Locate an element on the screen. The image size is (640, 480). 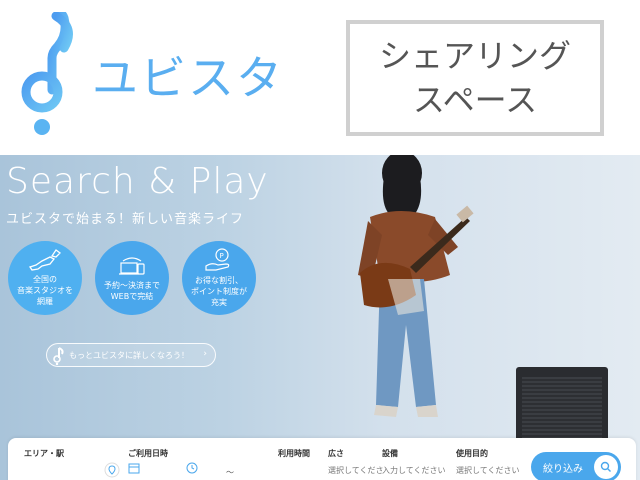
equipment-label: 設備 is located at coordinates (390, 453).